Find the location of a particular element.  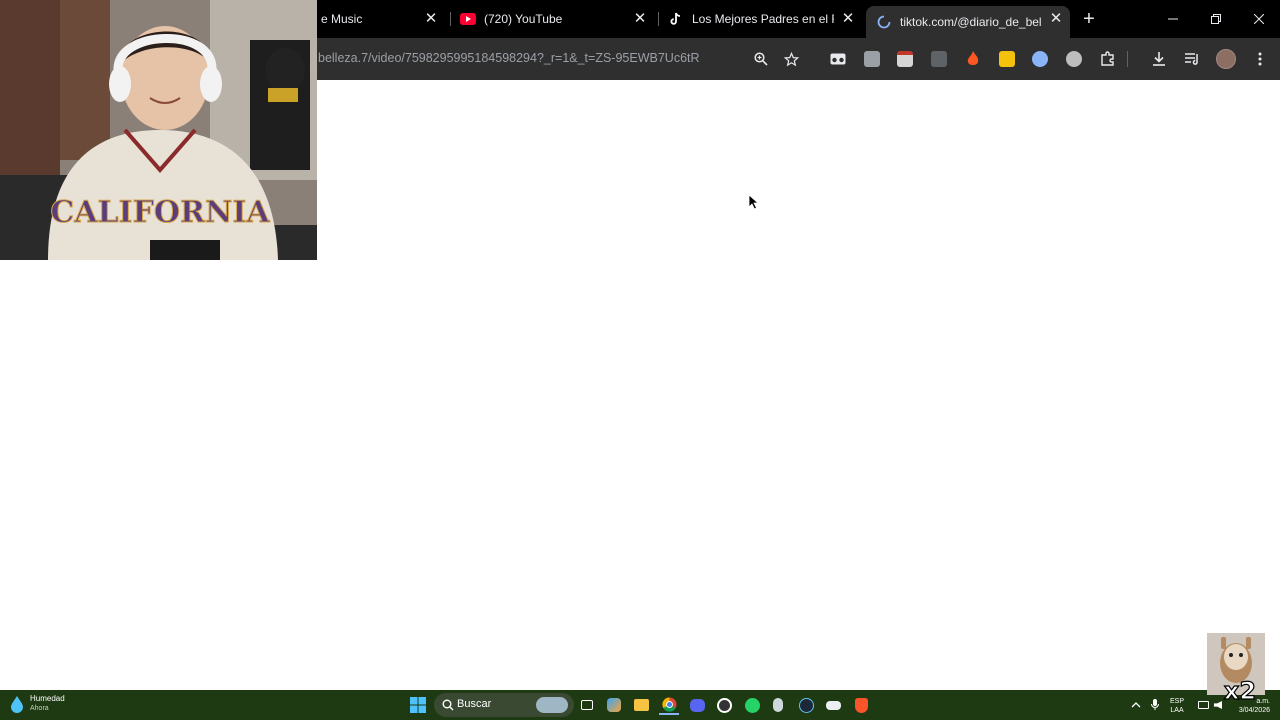

discord-icon is located at coordinates (697, 705).